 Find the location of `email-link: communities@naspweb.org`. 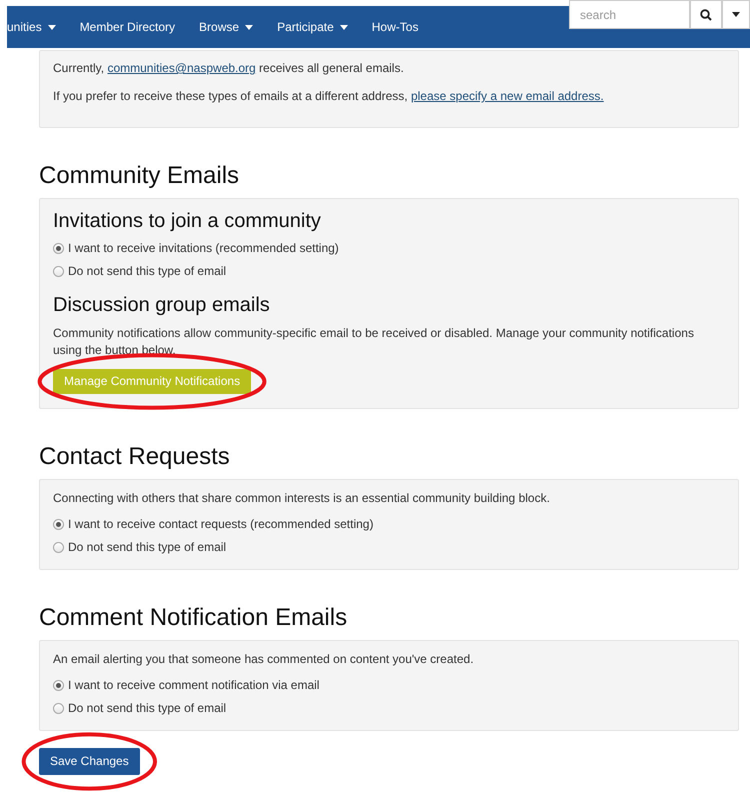

email-link: communities@naspweb.org is located at coordinates (181, 68).